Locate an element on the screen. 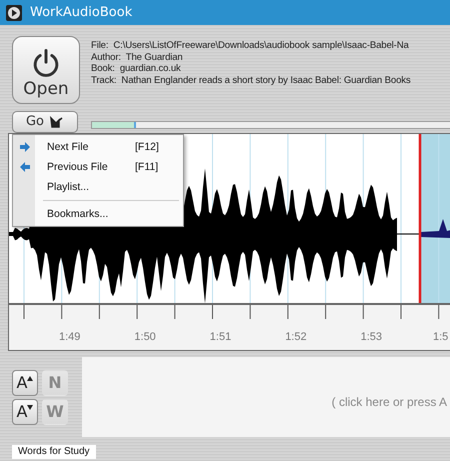  tab: Words for Study is located at coordinates (54, 452).